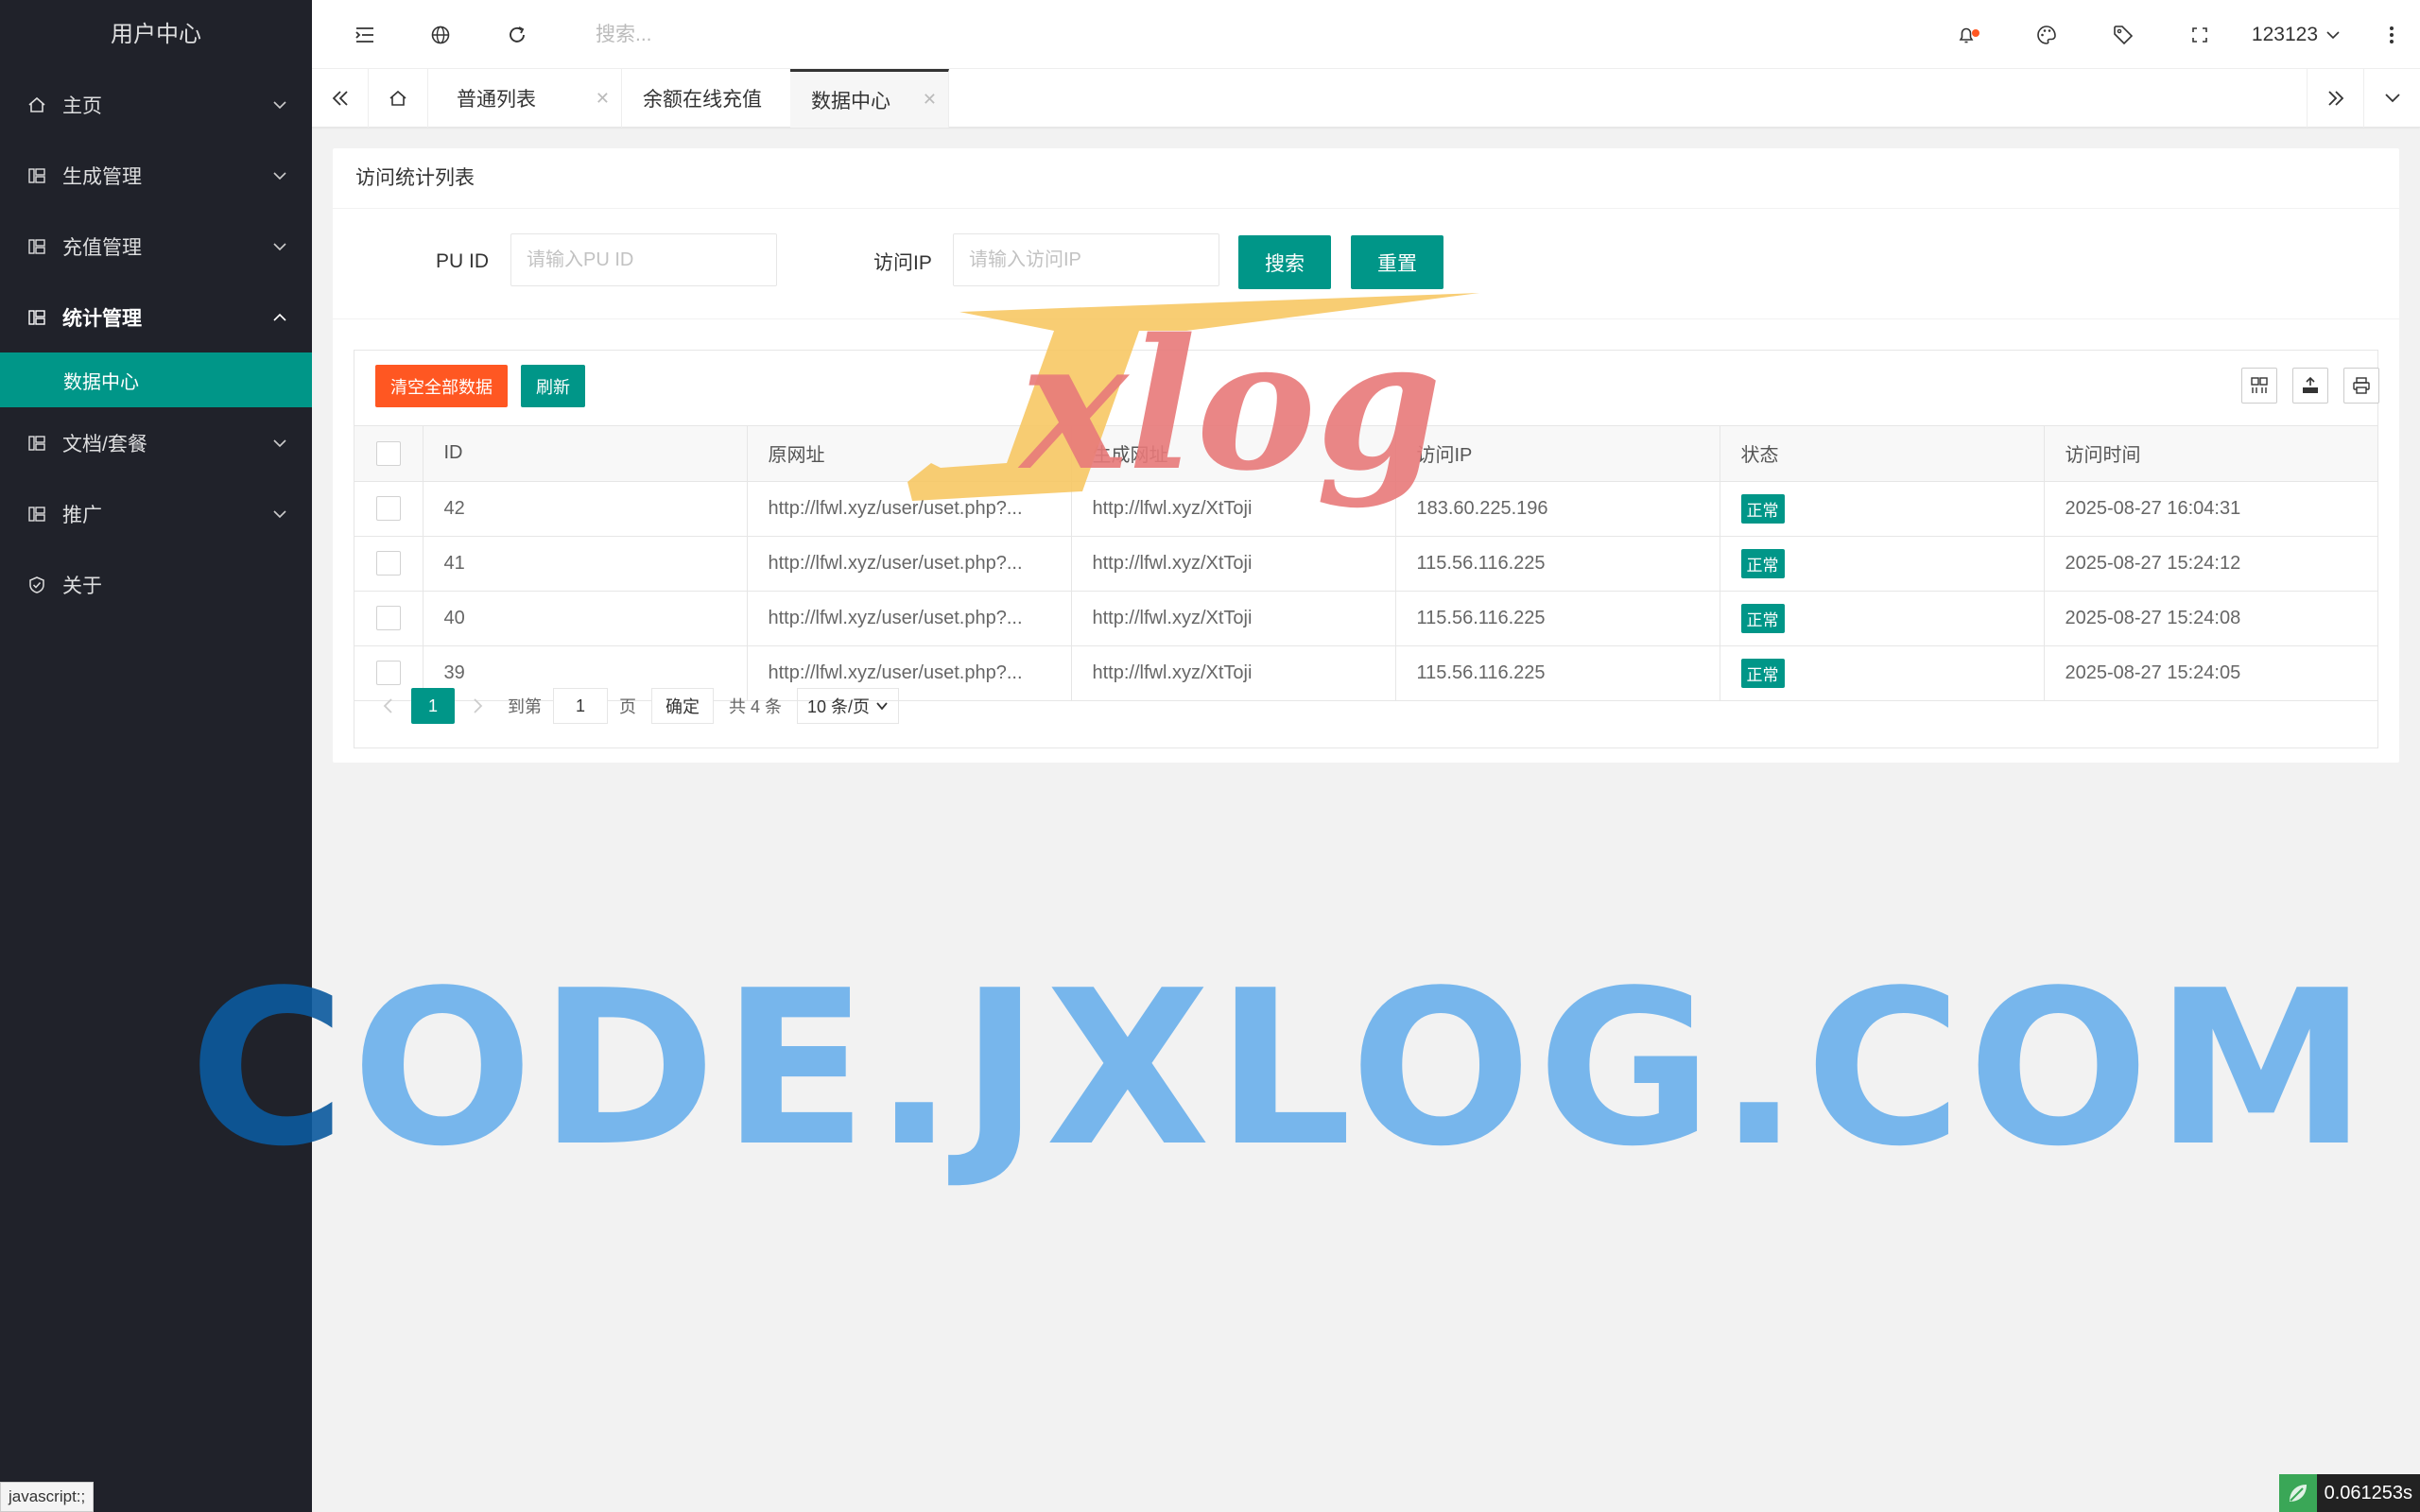 The width and height of the screenshot is (2420, 1512). What do you see at coordinates (156, 513) in the screenshot?
I see `sidebar-item-promote: 推广` at bounding box center [156, 513].